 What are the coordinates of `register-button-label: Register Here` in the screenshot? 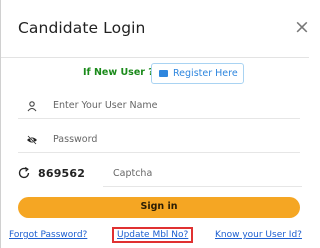 It's located at (205, 73).